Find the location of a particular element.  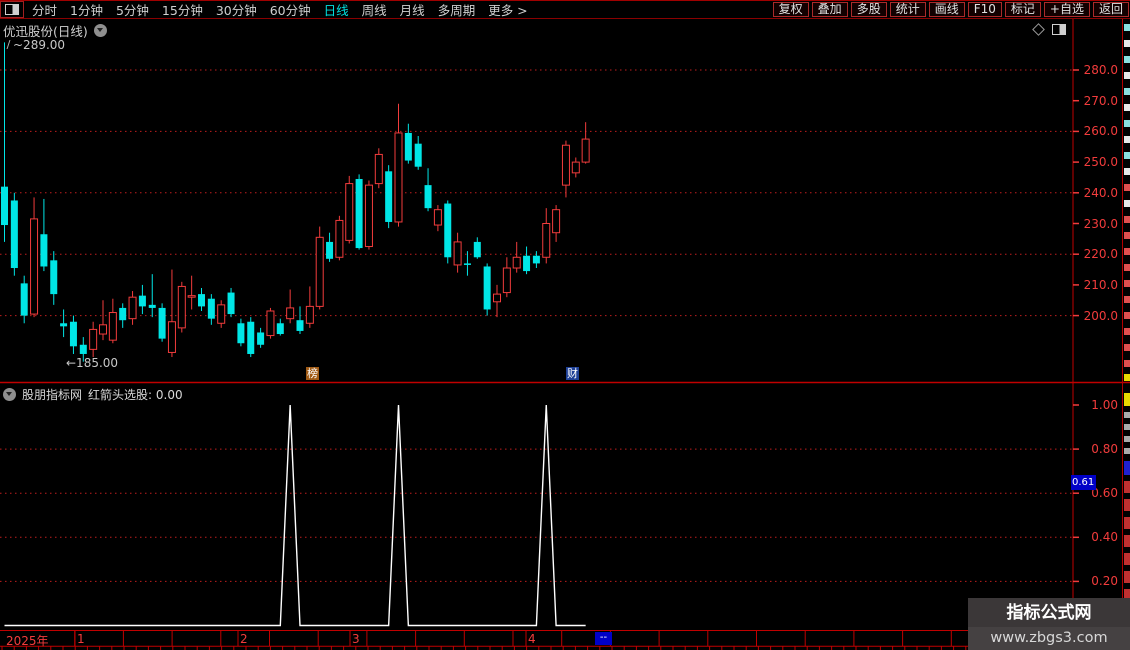

toolbar-button-叠加: 叠加 is located at coordinates (829, 9).